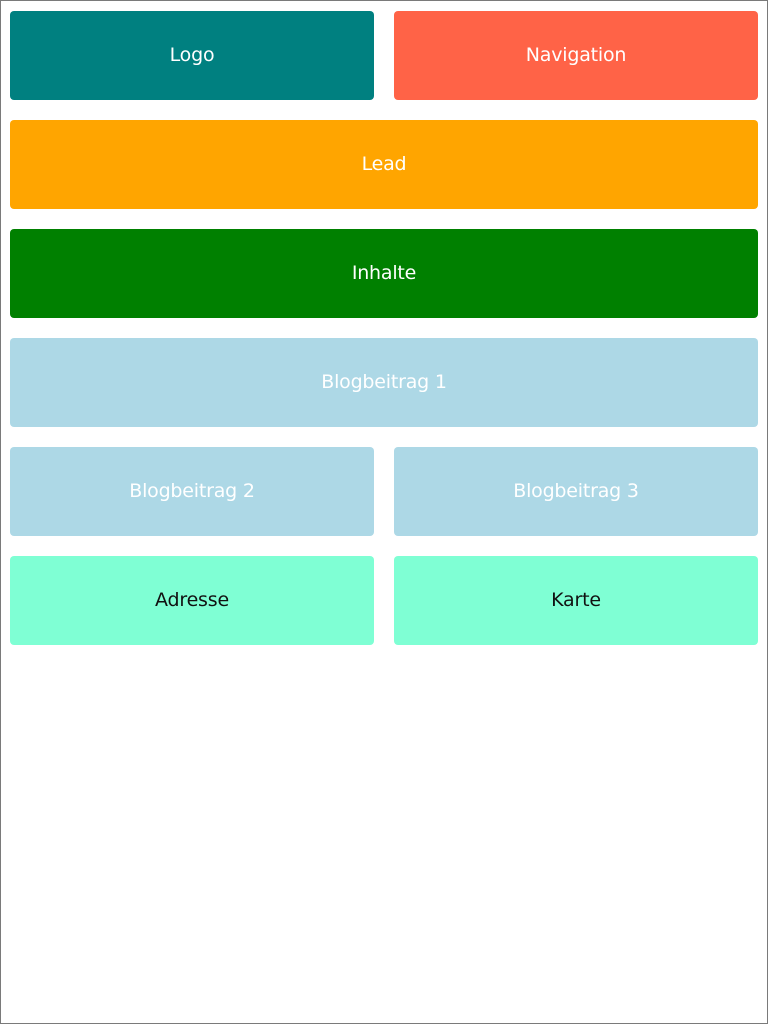  I want to click on address-block: Adresse, so click(192, 600).